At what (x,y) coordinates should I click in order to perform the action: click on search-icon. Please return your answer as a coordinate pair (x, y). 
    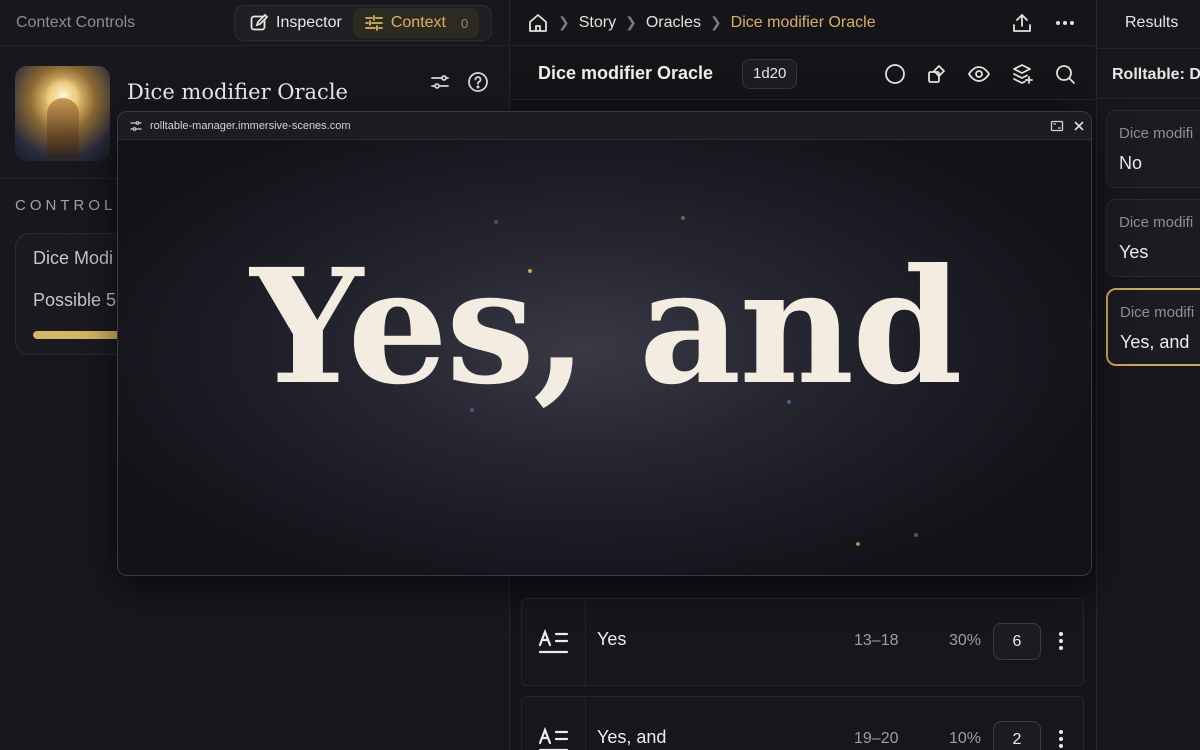
    Looking at the image, I should click on (1065, 74).